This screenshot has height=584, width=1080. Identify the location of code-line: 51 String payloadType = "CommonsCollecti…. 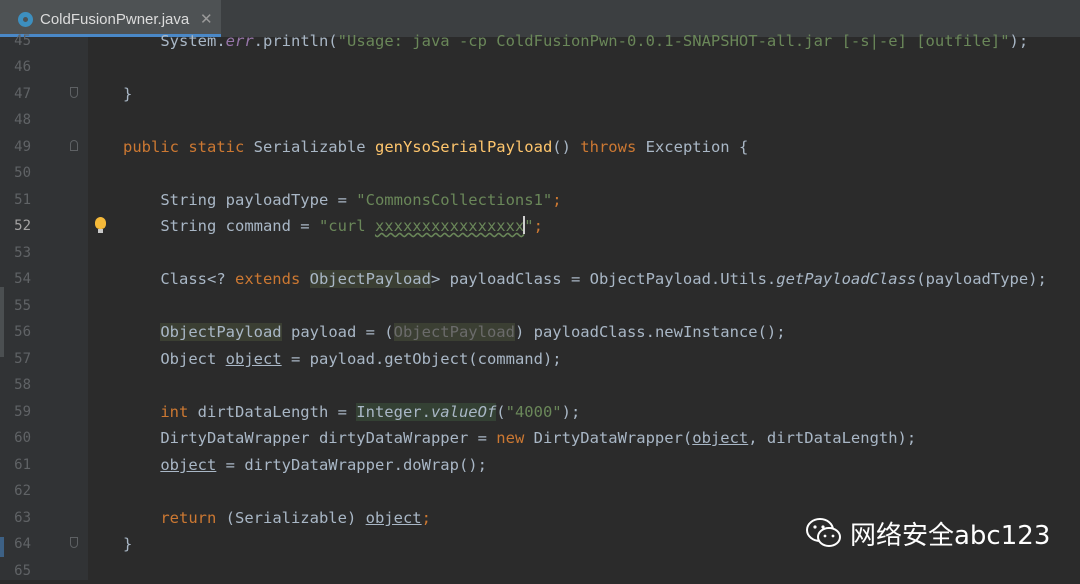
(540, 200).